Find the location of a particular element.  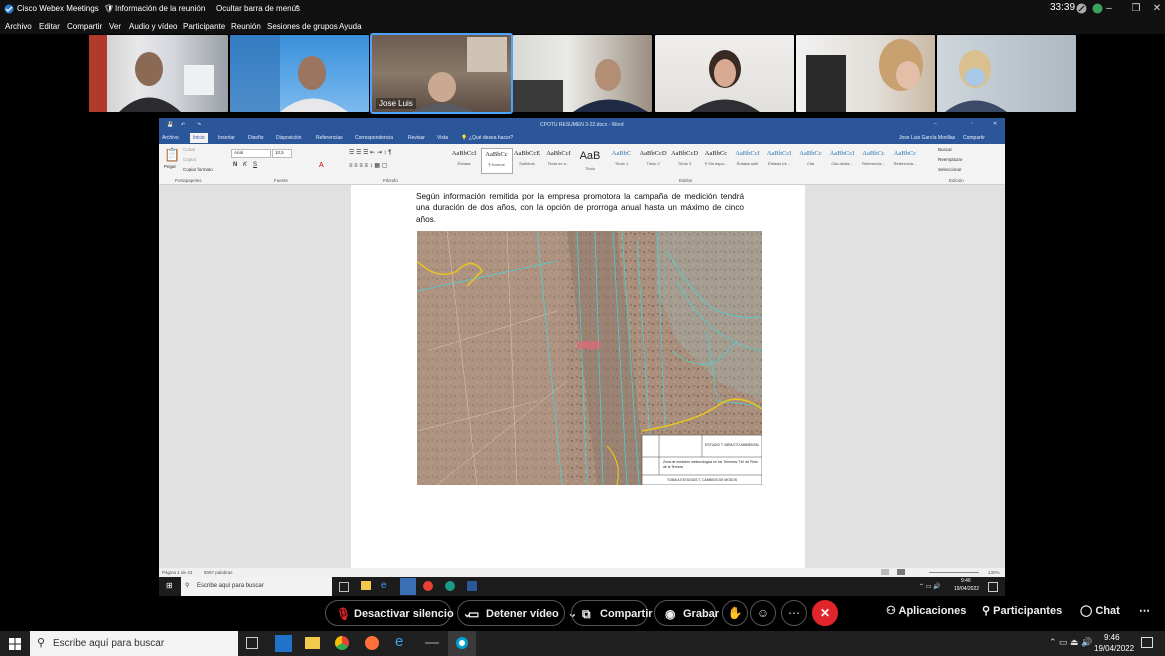

notifications-icon is located at coordinates (1147, 642).